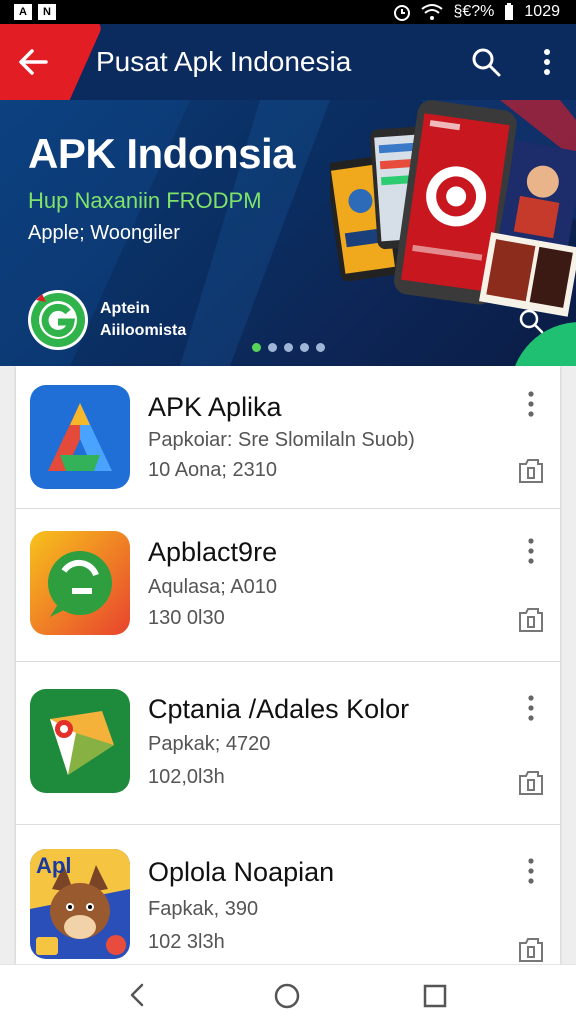 Image resolution: width=576 pixels, height=1025 pixels. I want to click on app-name: Apblact9re, so click(212, 552).